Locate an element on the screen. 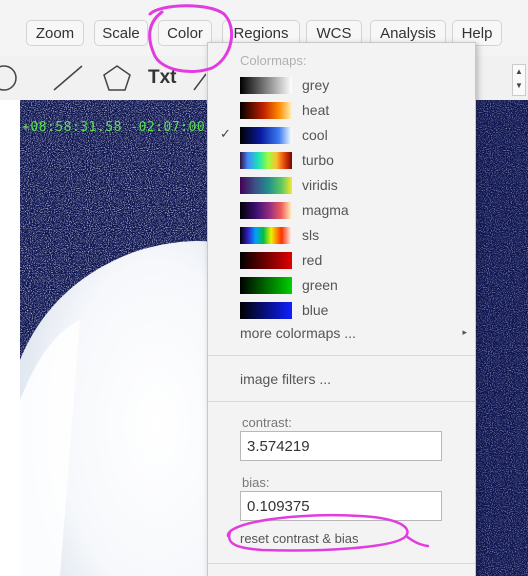 The height and width of the screenshot is (576, 528). menu-scale: Scale is located at coordinates (121, 33).